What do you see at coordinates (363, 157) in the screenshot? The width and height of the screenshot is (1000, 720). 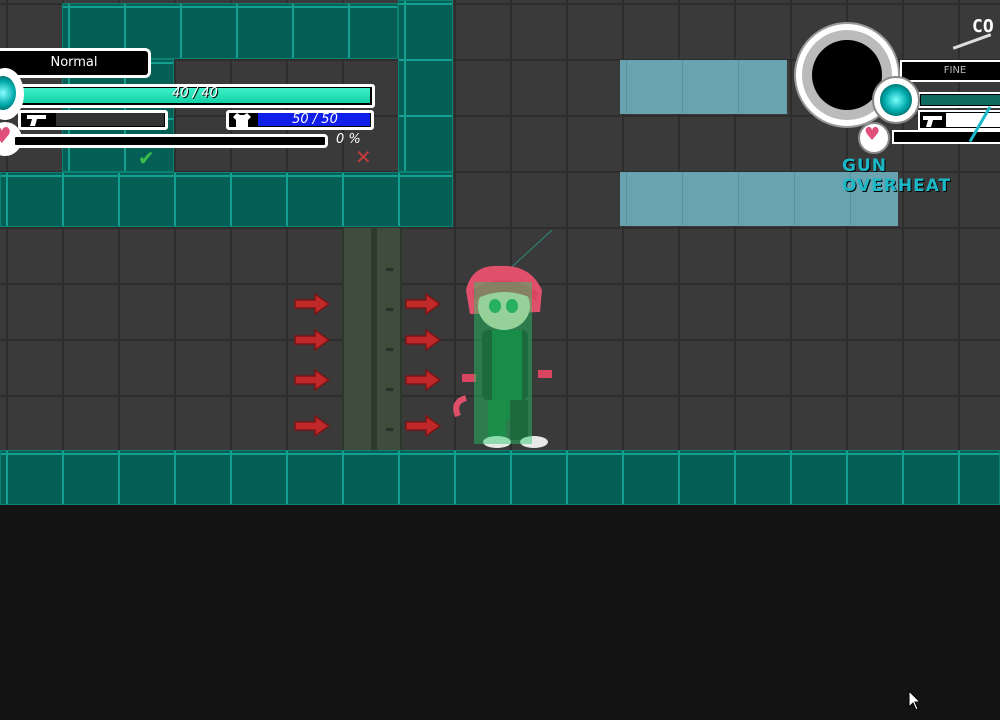 I see `cross-icon: ✕` at bounding box center [363, 157].